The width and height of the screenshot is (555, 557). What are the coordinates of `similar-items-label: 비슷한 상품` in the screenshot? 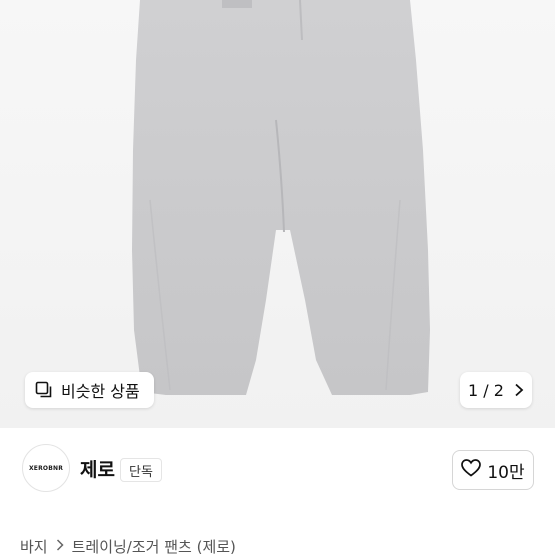 It's located at (100, 391).